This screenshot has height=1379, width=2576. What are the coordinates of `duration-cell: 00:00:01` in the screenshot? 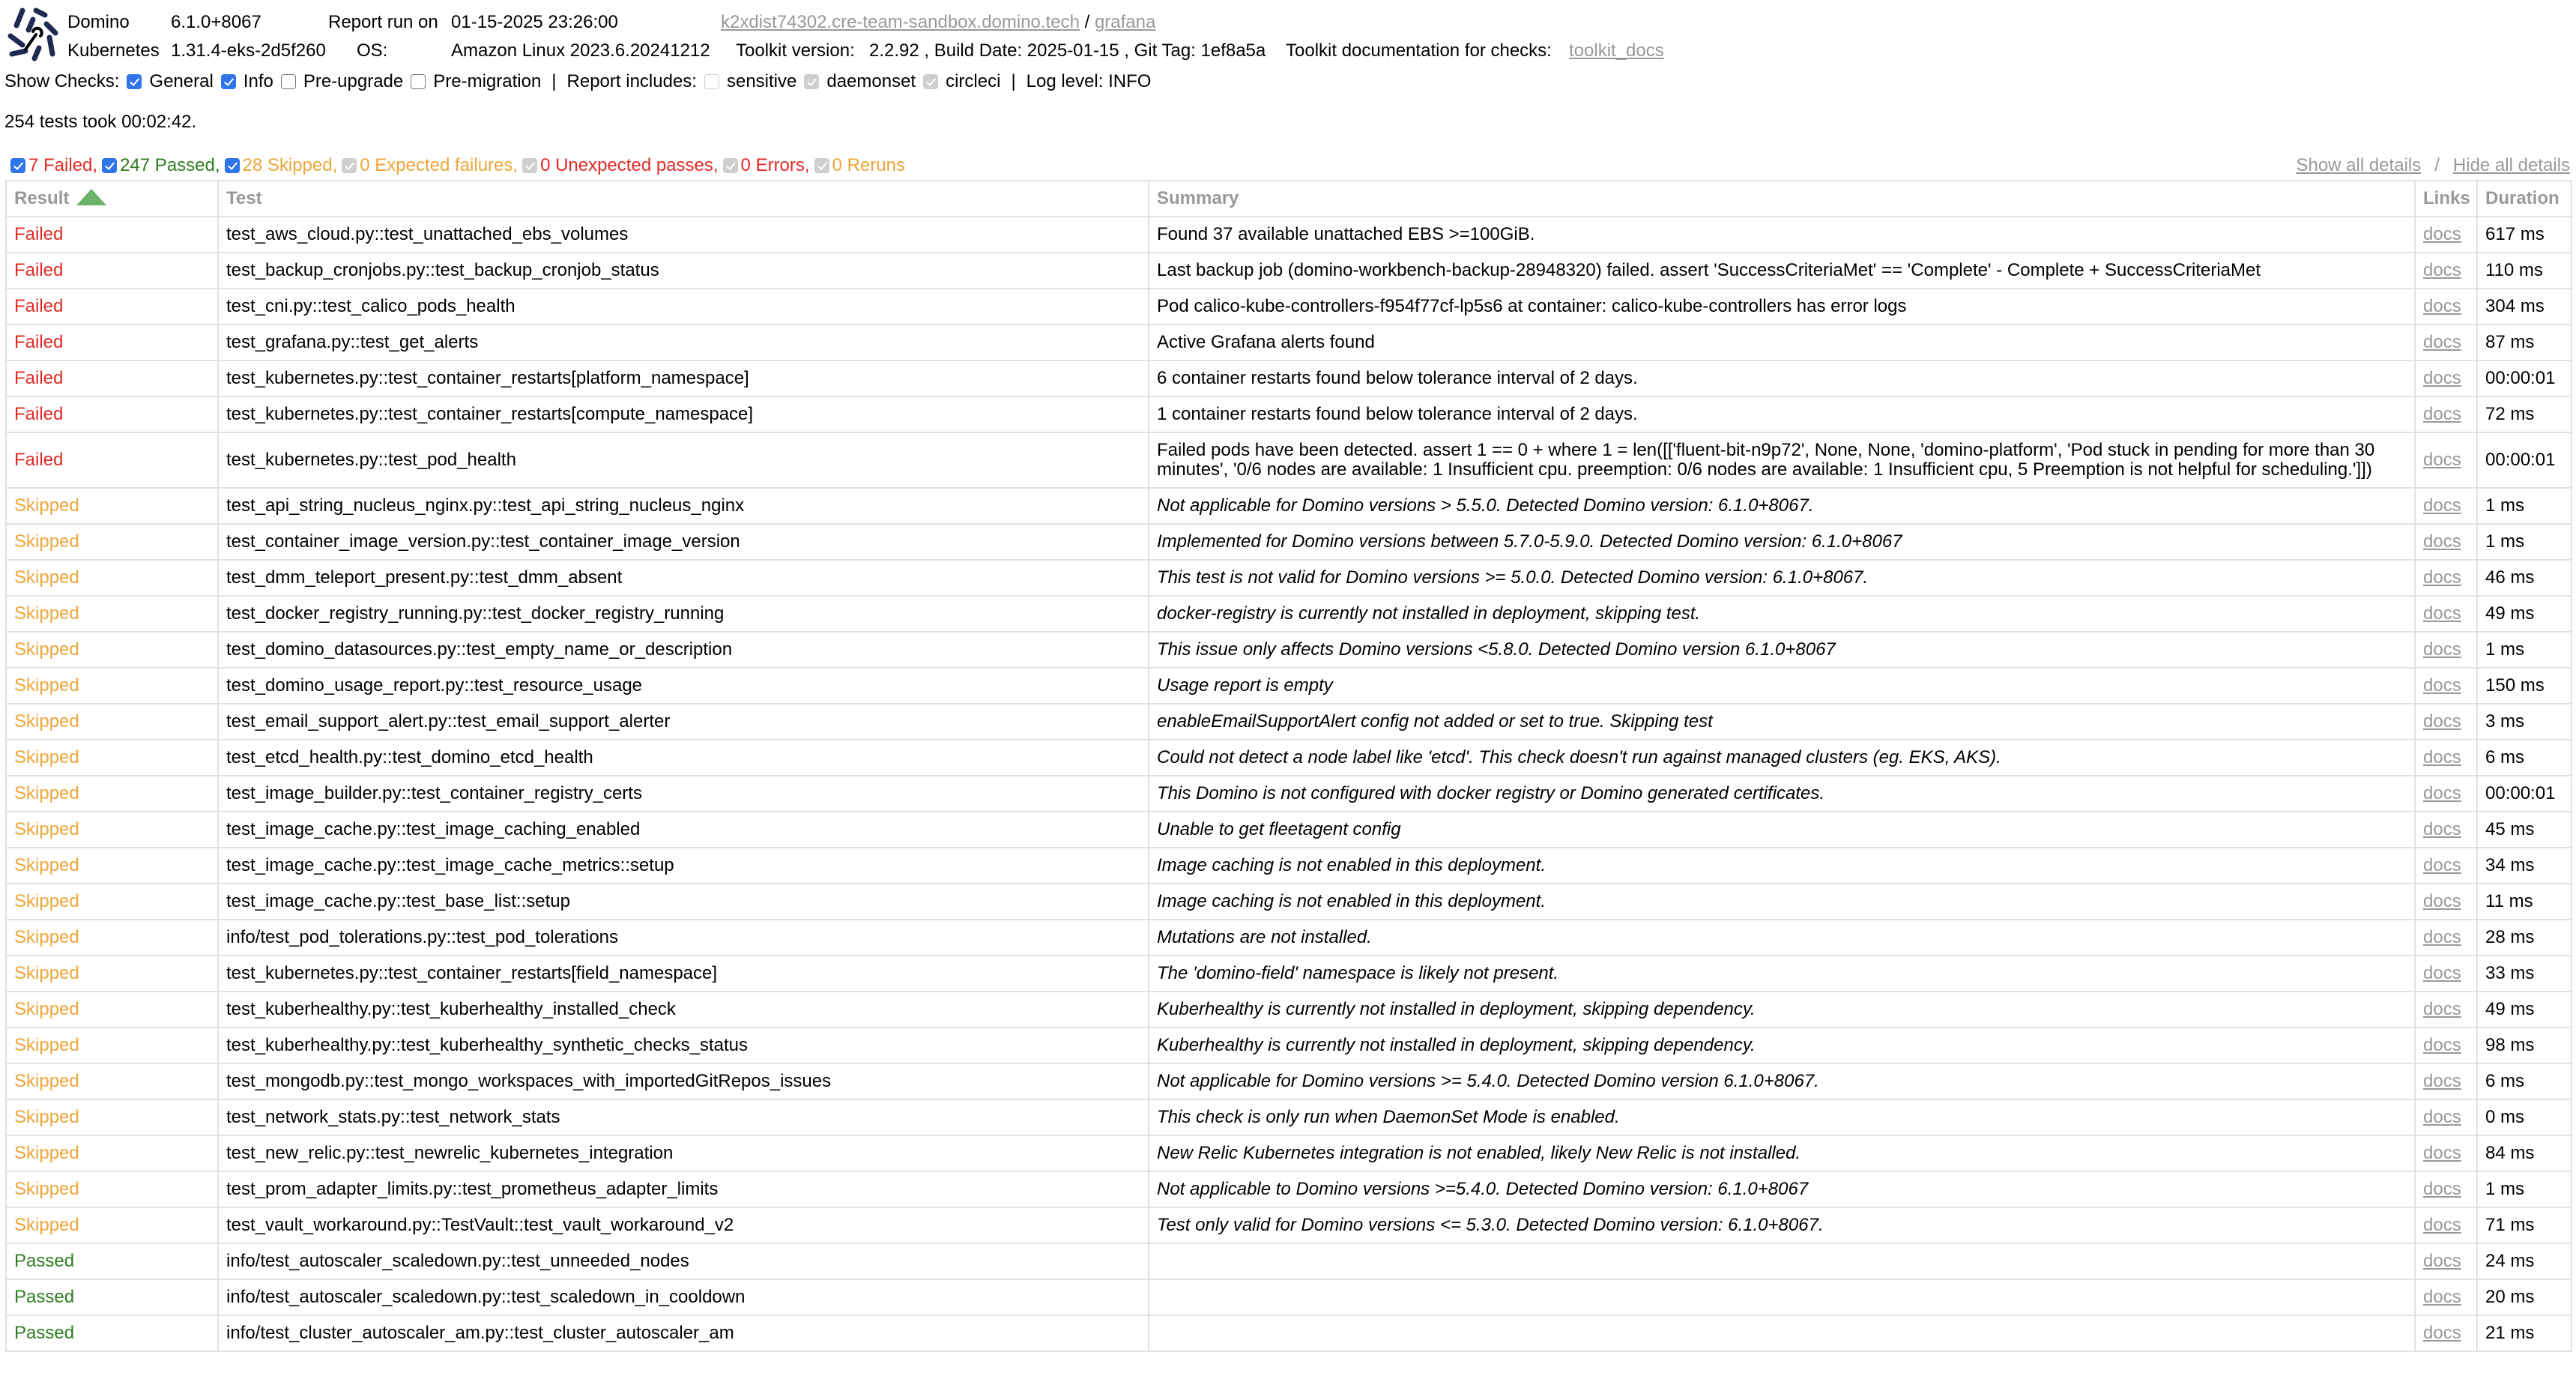 It's located at (2524, 378).